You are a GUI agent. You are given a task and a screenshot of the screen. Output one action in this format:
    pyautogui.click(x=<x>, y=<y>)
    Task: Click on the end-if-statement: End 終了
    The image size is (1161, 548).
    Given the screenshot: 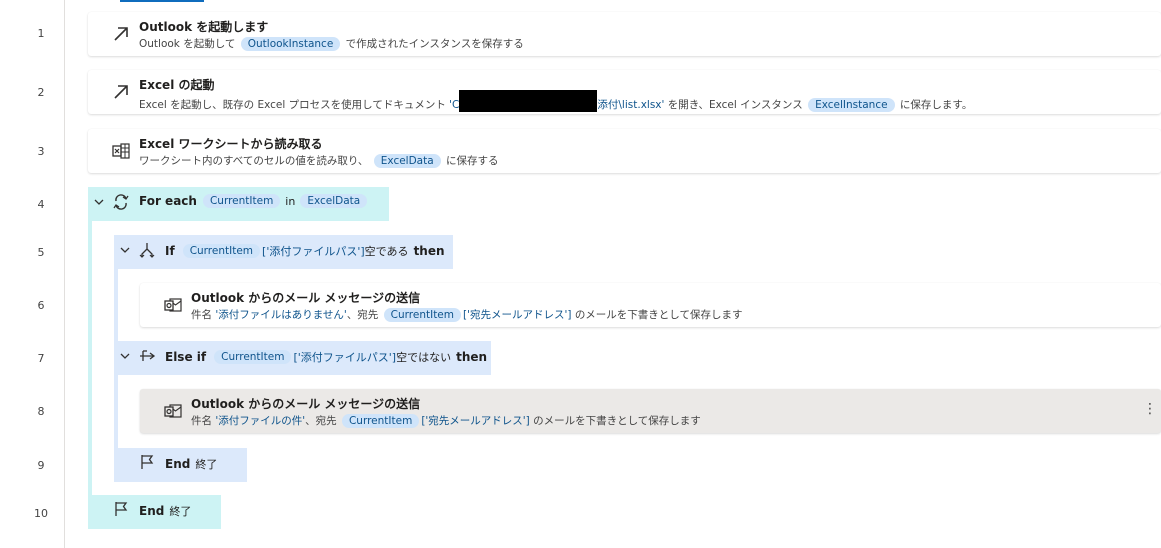 What is the action you would take?
    pyautogui.click(x=192, y=464)
    